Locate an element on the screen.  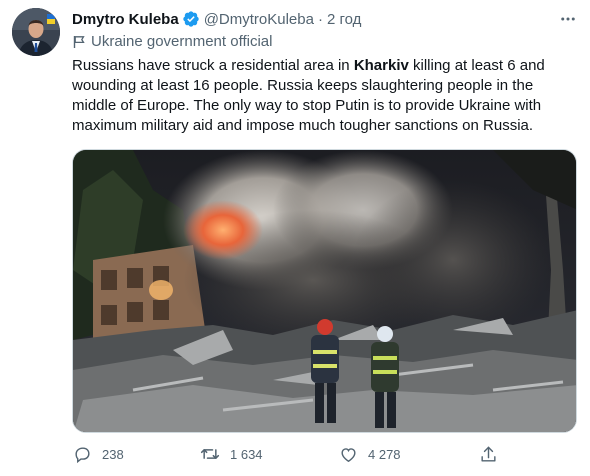
avatar is located at coordinates (36, 32).